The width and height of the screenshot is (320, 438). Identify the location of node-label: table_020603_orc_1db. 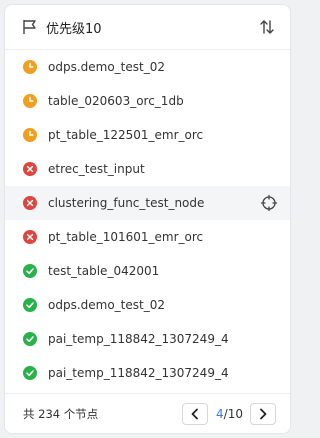
(116, 101).